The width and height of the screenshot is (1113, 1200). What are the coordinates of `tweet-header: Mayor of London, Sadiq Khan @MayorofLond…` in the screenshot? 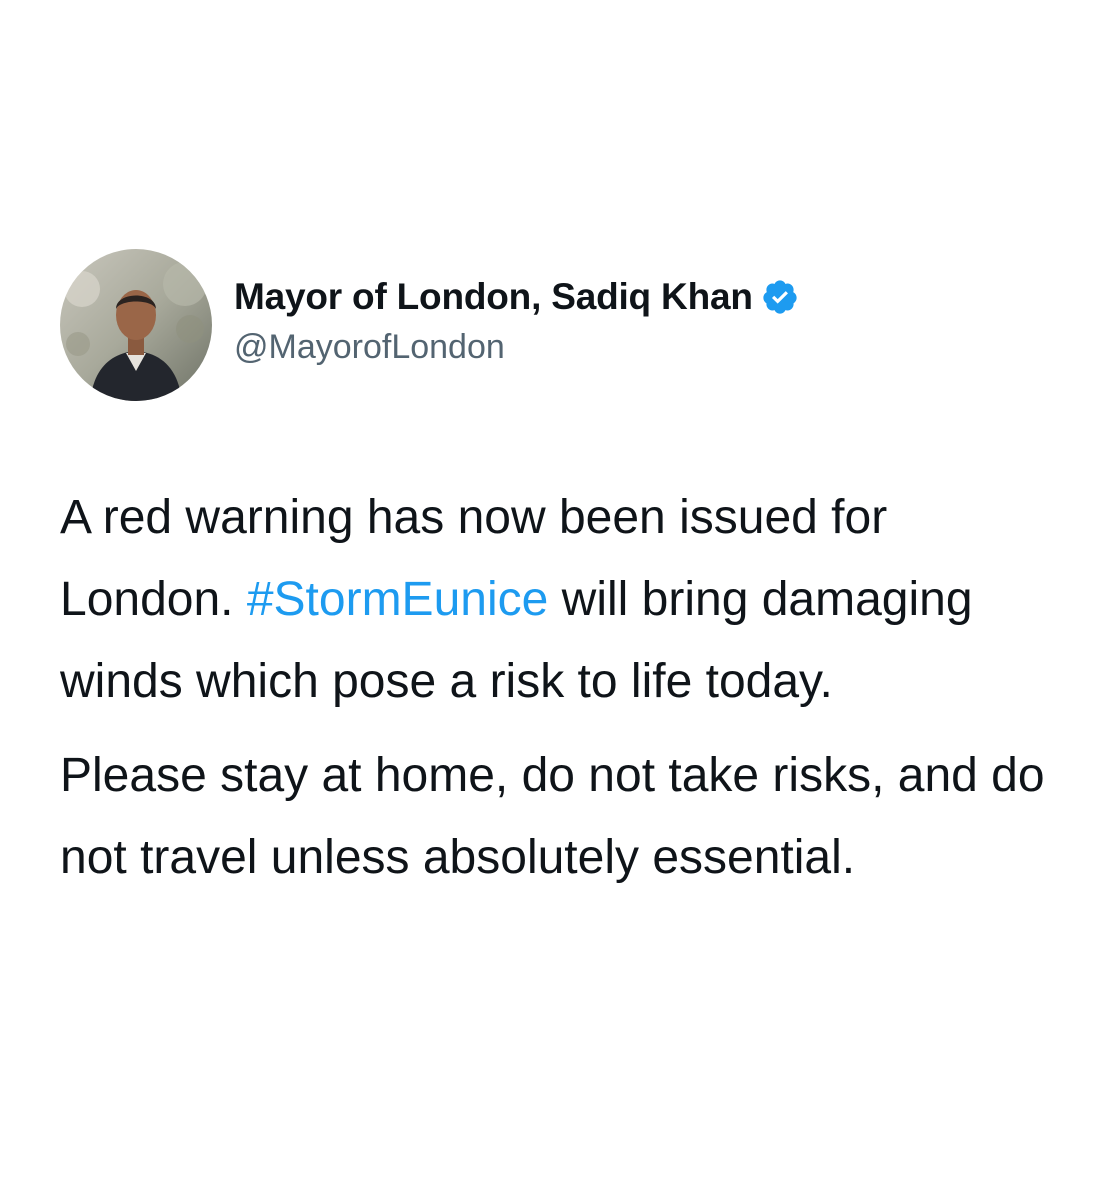 It's located at (565, 325).